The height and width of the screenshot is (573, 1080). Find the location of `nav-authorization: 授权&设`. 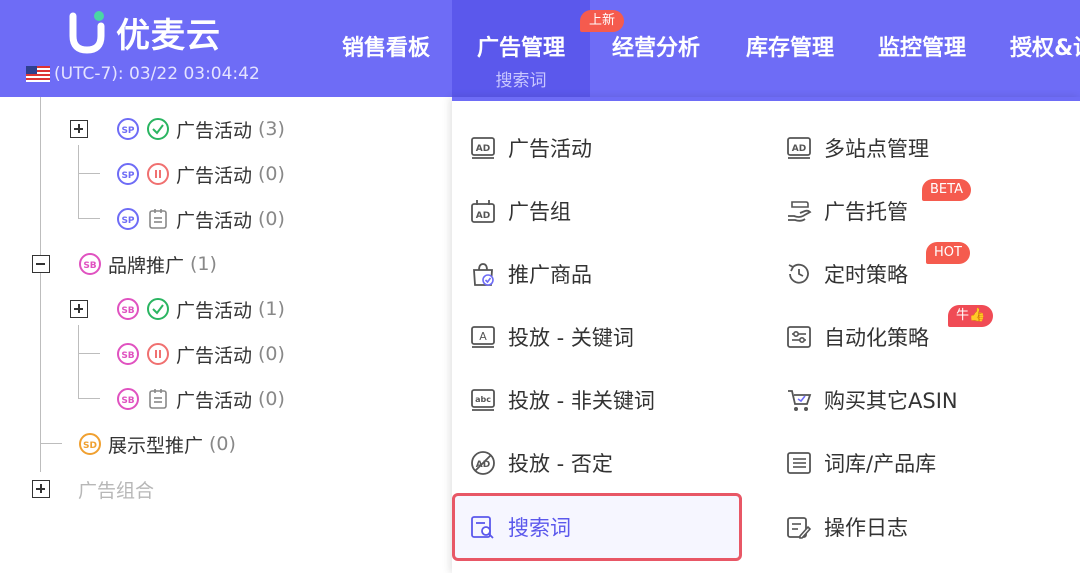

nav-authorization: 授权&设 is located at coordinates (1045, 48).